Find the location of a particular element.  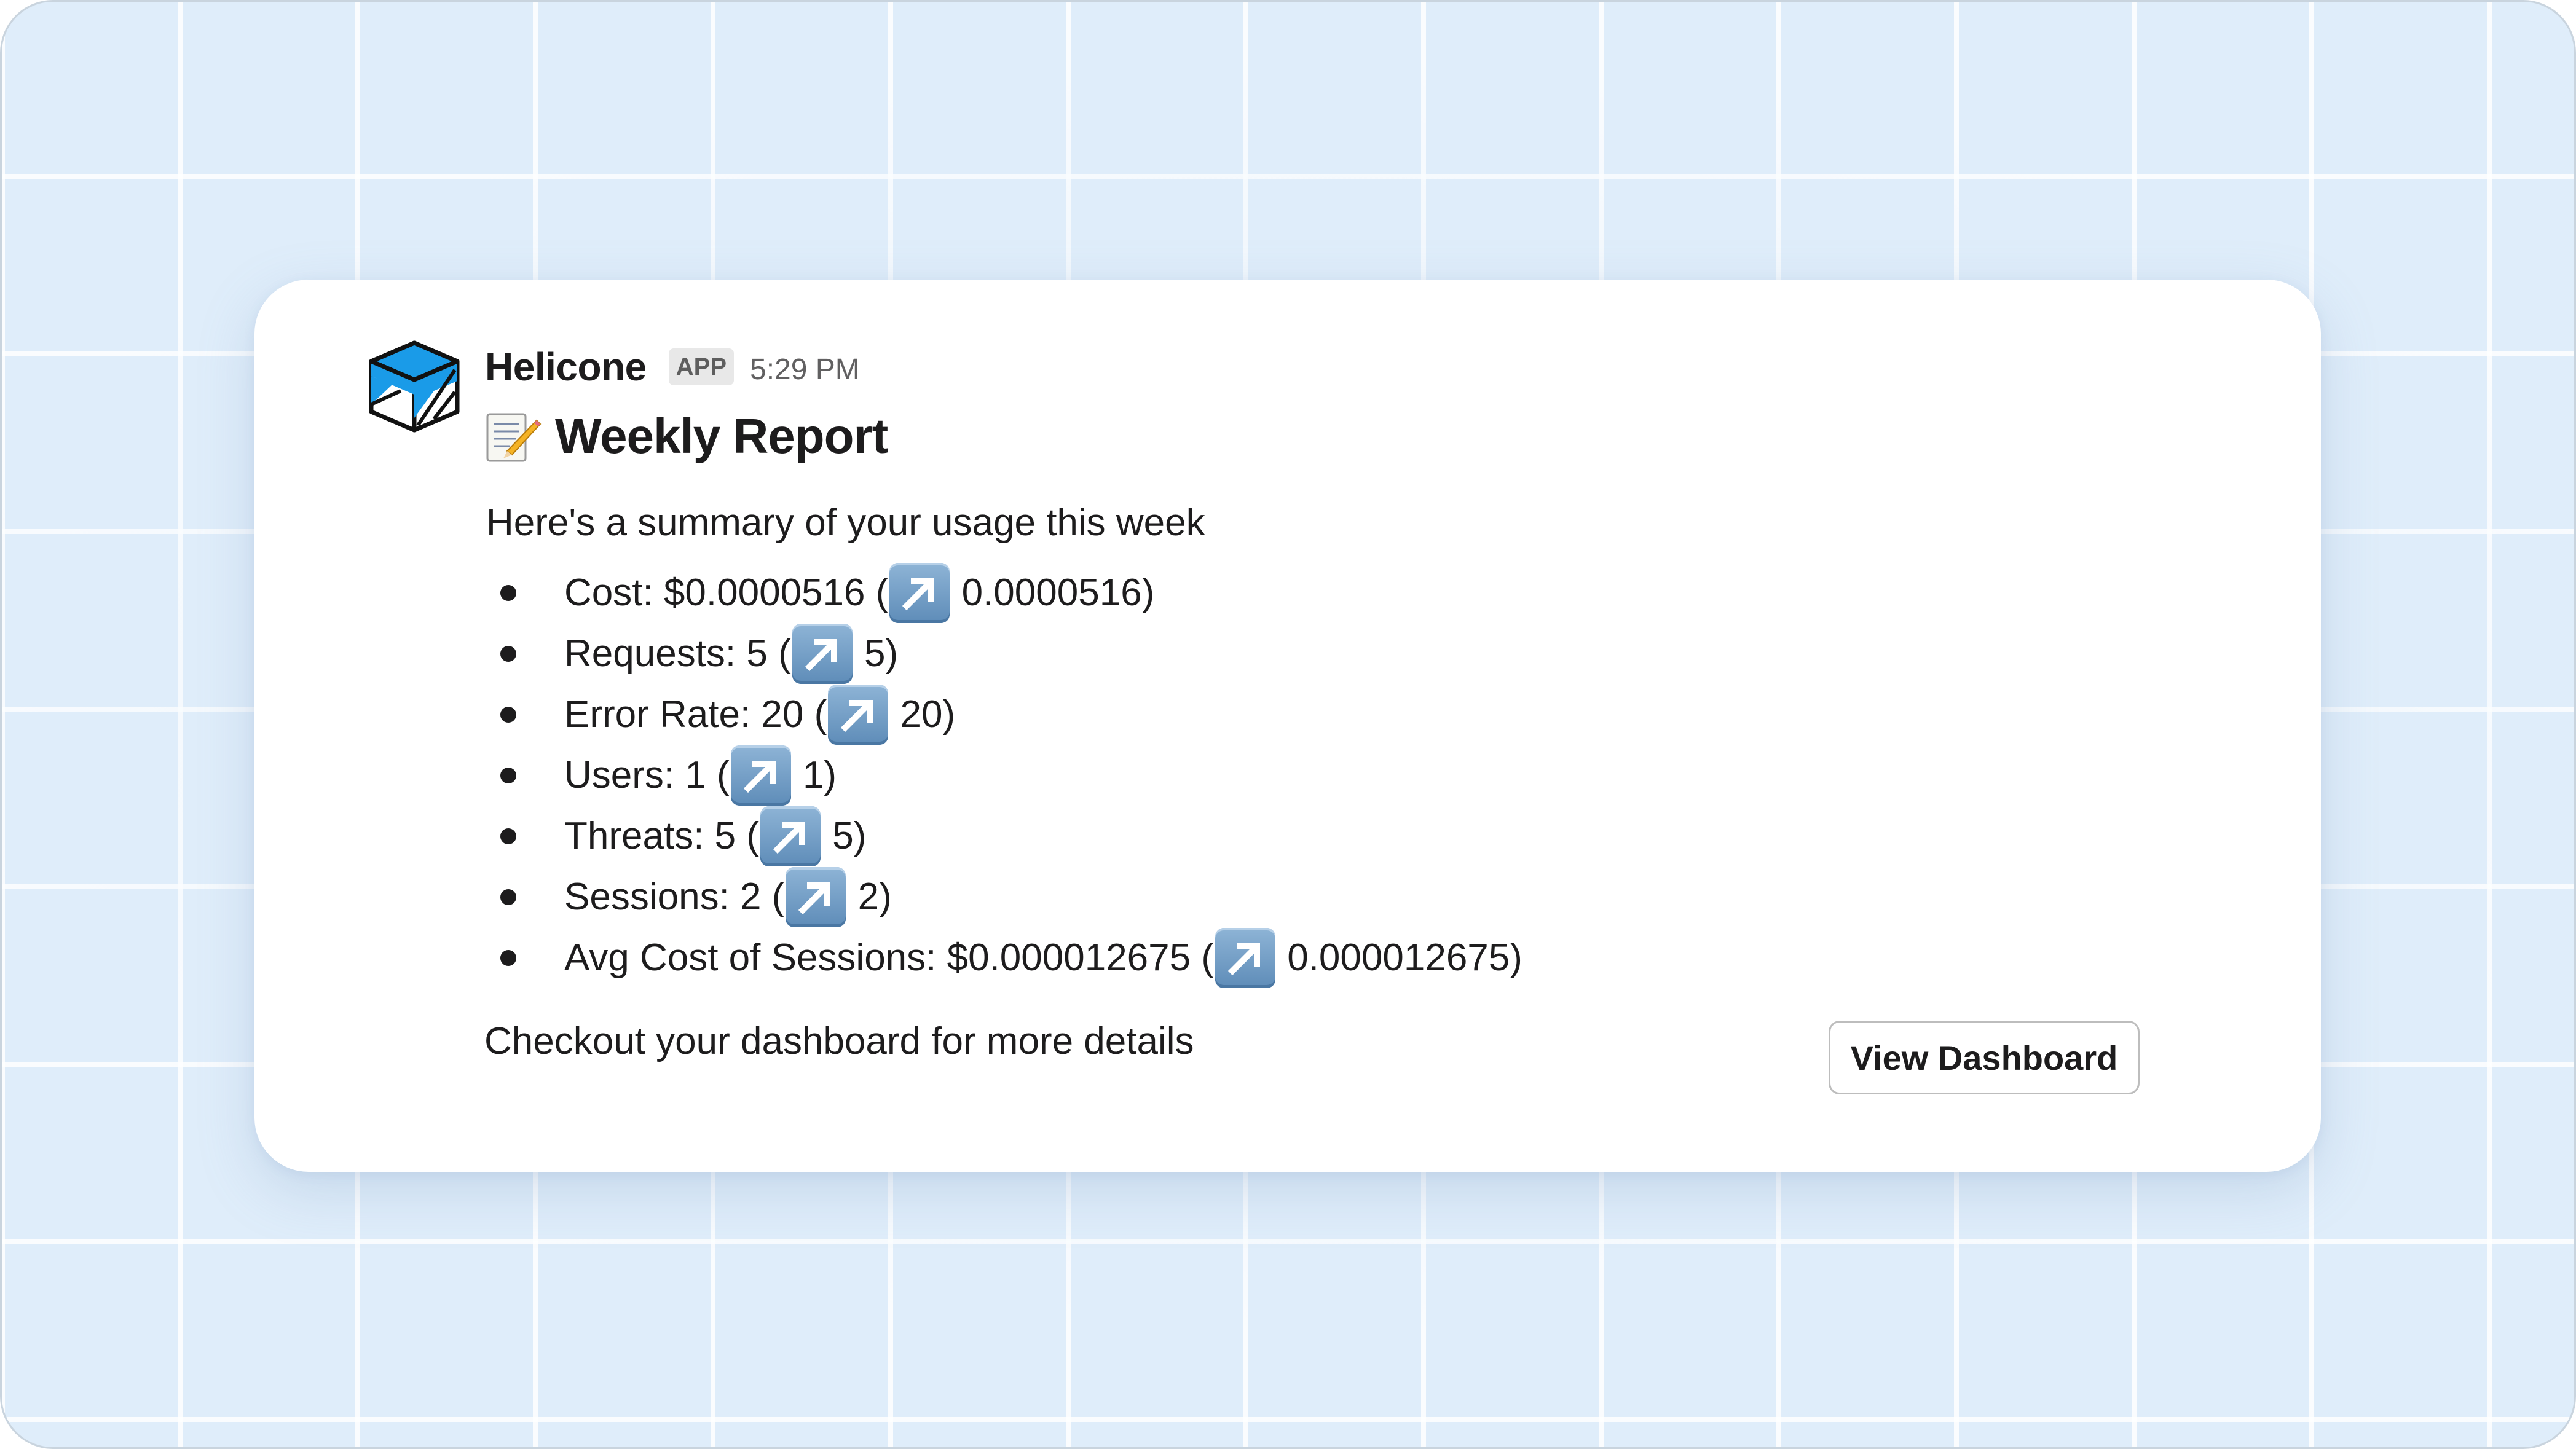

metric-change: 20) is located at coordinates (923, 714).